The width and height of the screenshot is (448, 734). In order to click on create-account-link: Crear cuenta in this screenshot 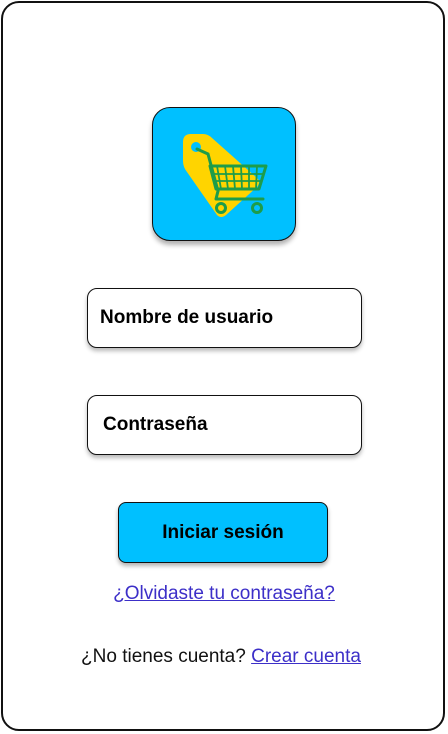, I will do `click(306, 656)`.